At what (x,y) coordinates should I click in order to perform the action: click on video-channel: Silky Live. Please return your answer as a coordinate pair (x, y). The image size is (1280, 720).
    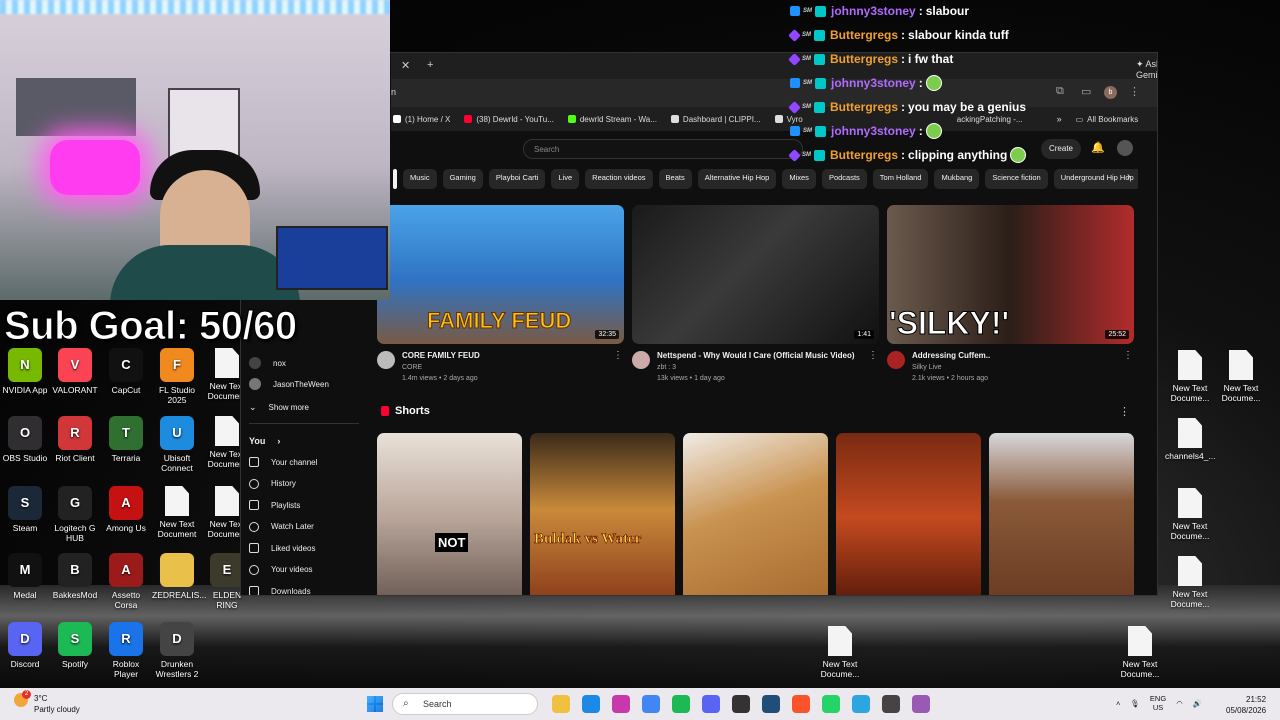
    Looking at the image, I should click on (927, 367).